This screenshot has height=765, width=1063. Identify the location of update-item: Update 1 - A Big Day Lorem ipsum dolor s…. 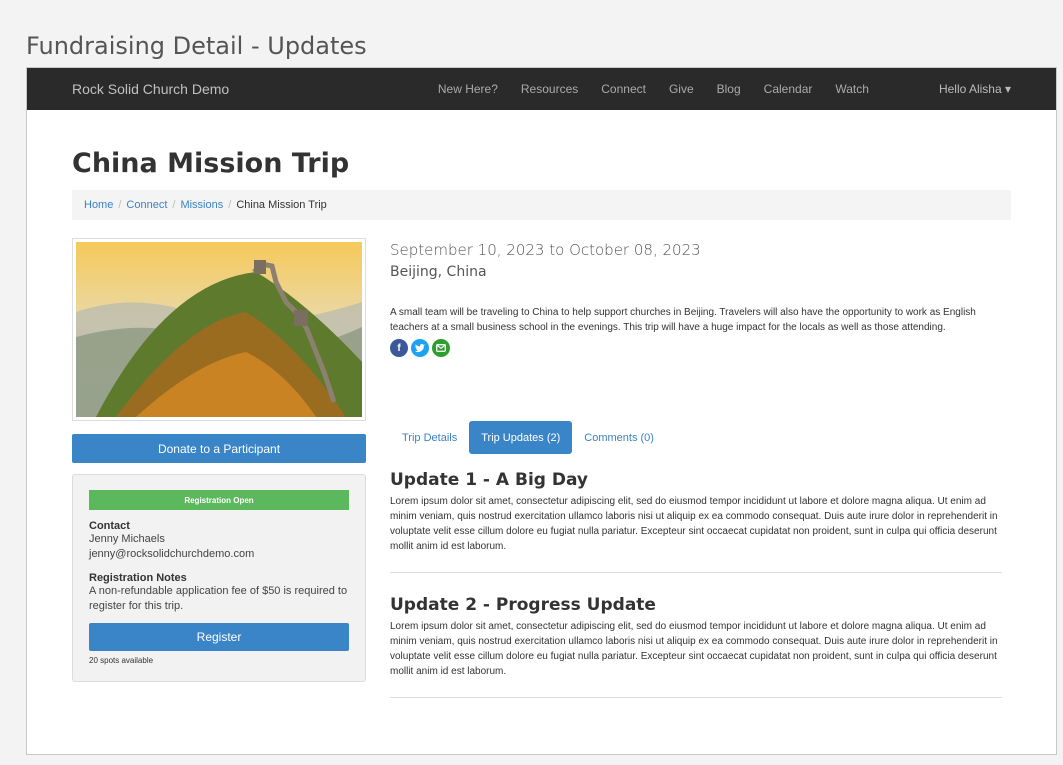
(696, 521).